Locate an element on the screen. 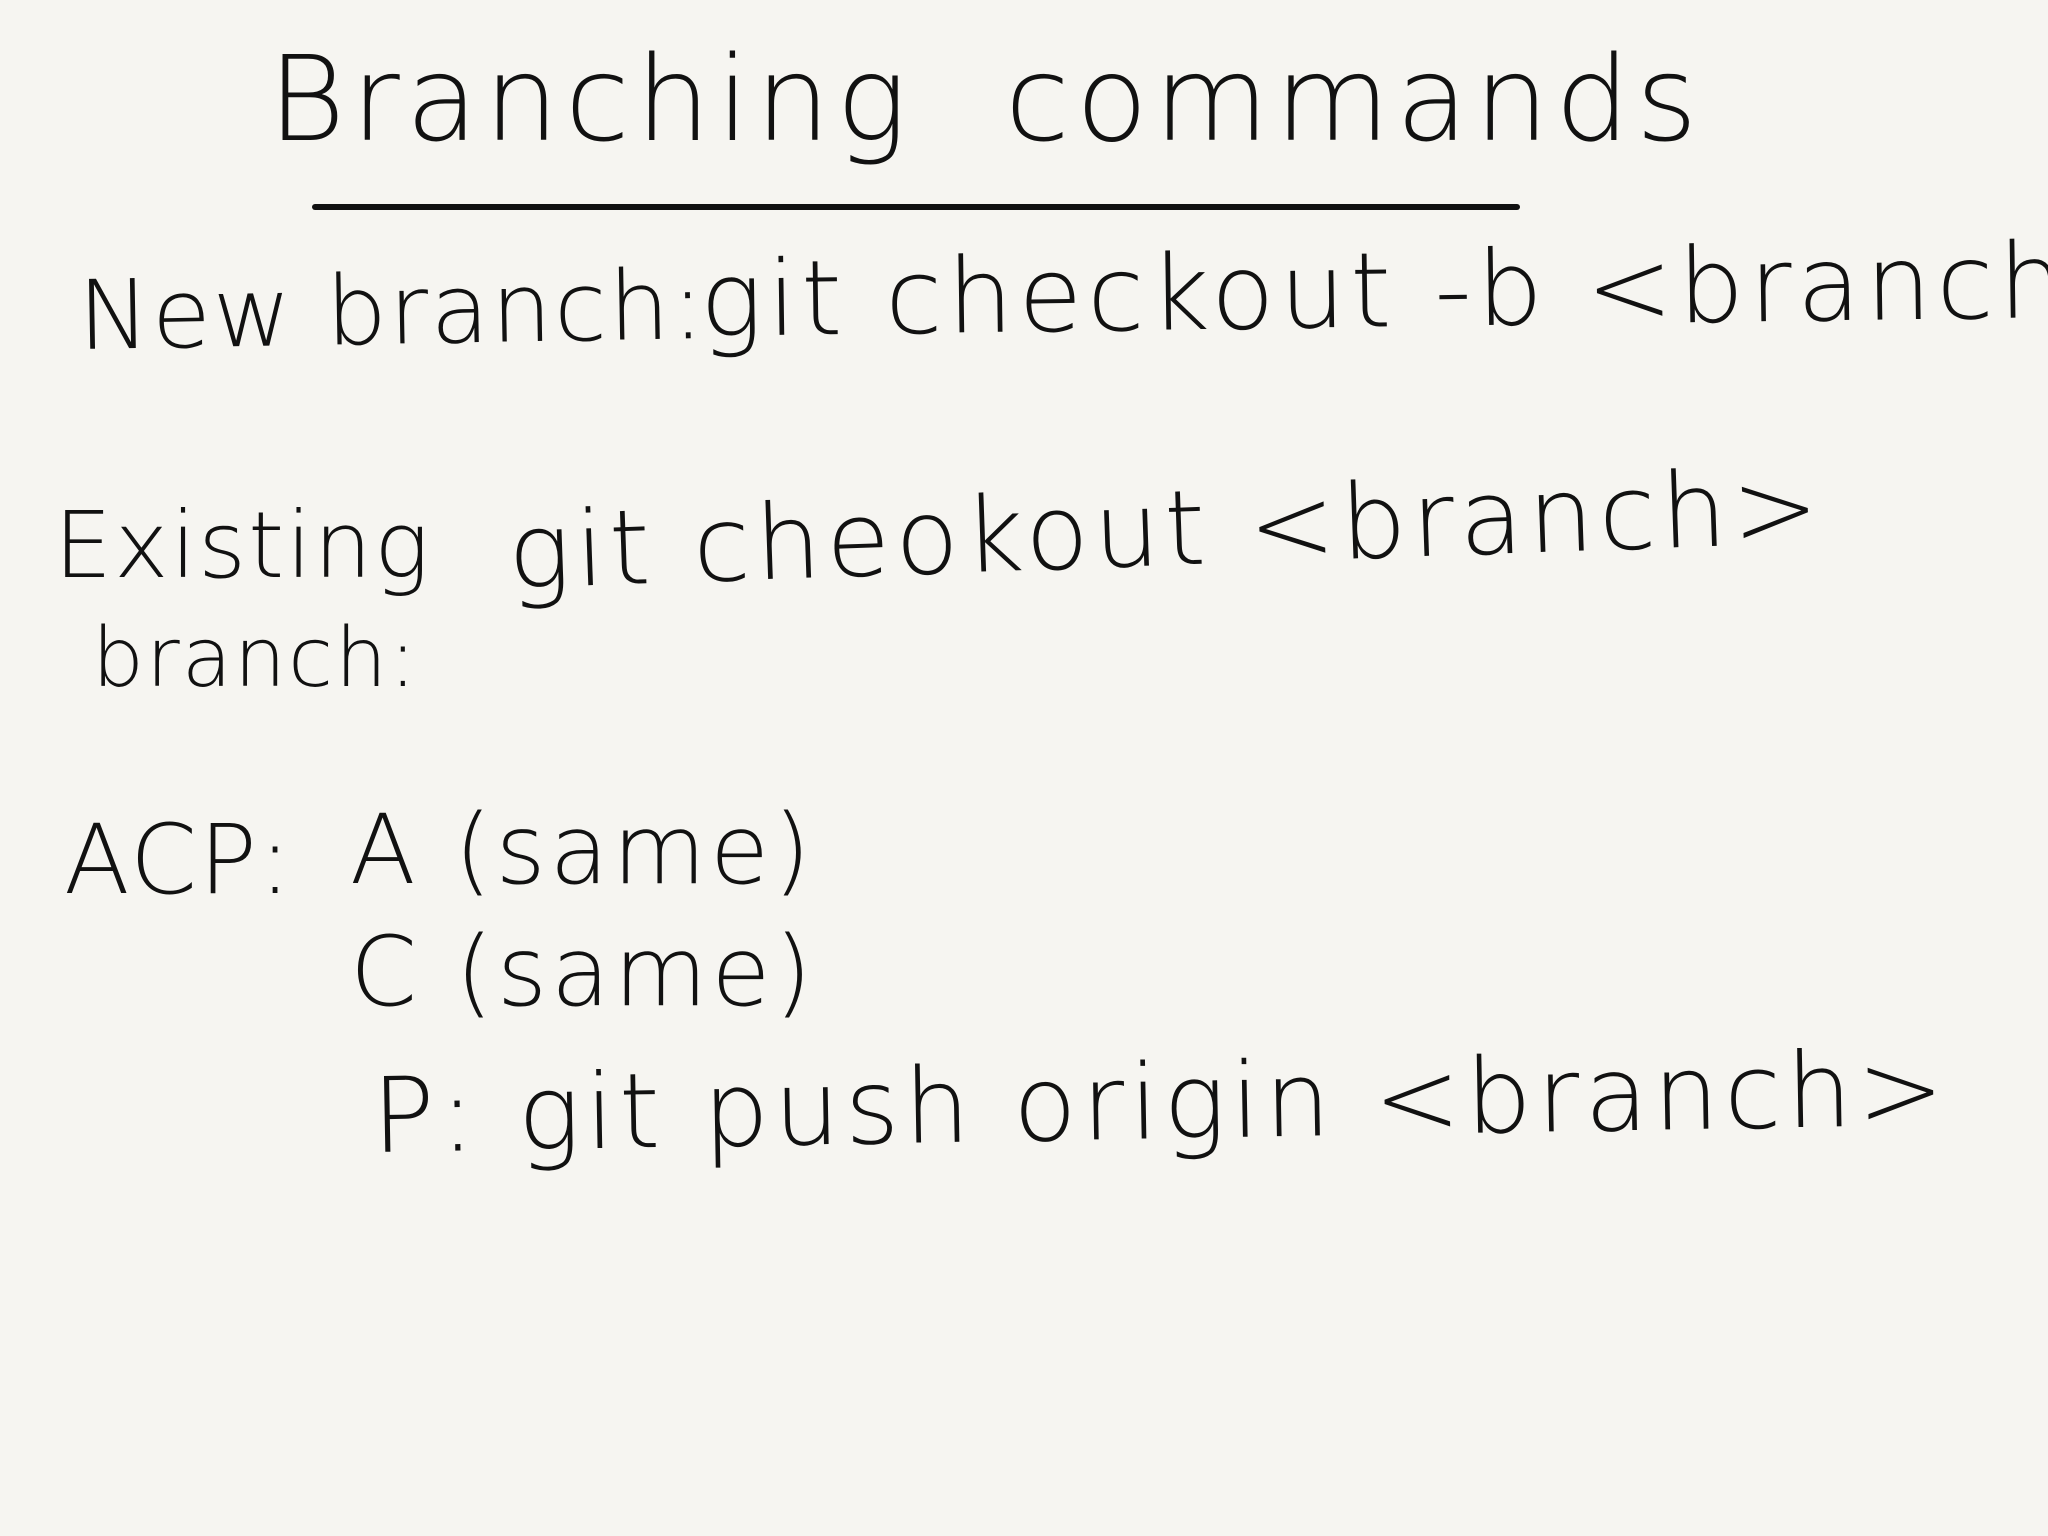 The image size is (2048, 1536). note-title-right: commands is located at coordinates (1354, 99).